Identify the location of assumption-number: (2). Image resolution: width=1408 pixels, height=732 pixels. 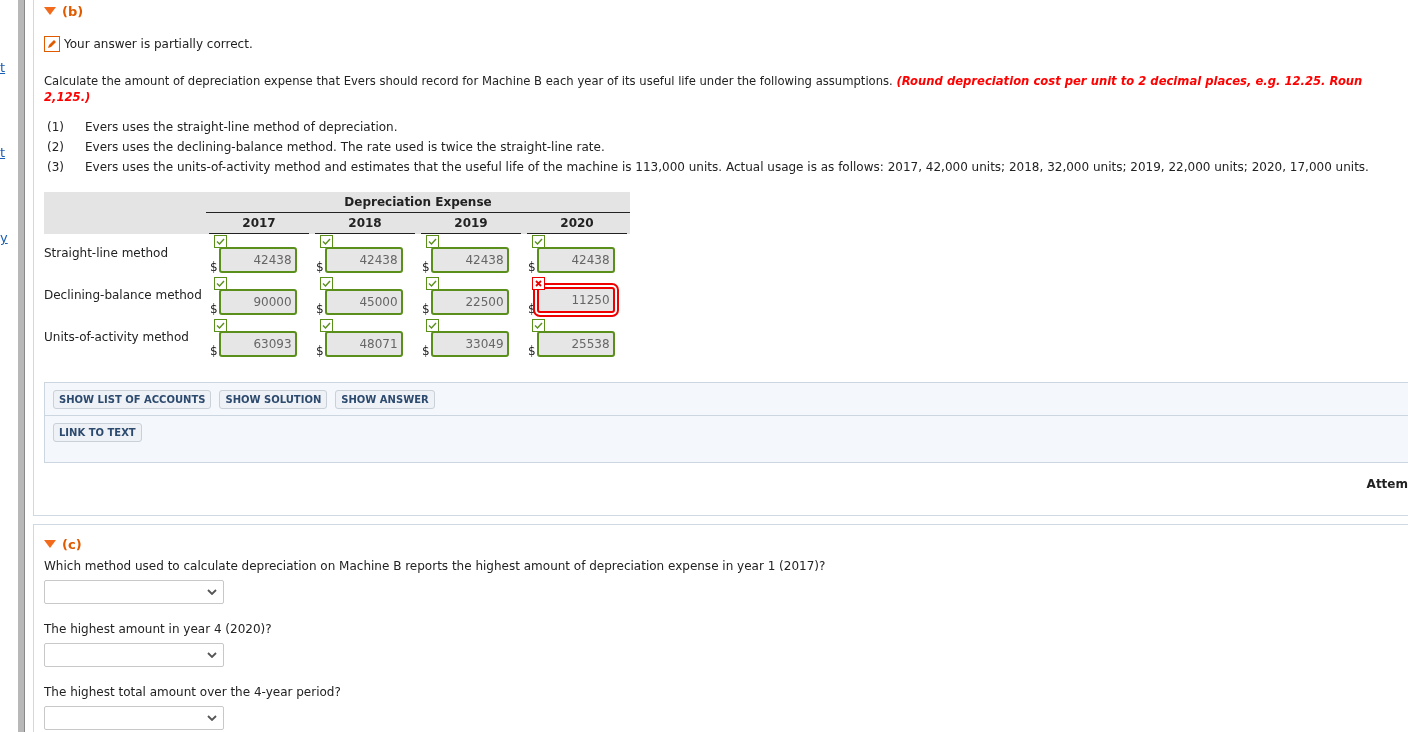
(55, 147).